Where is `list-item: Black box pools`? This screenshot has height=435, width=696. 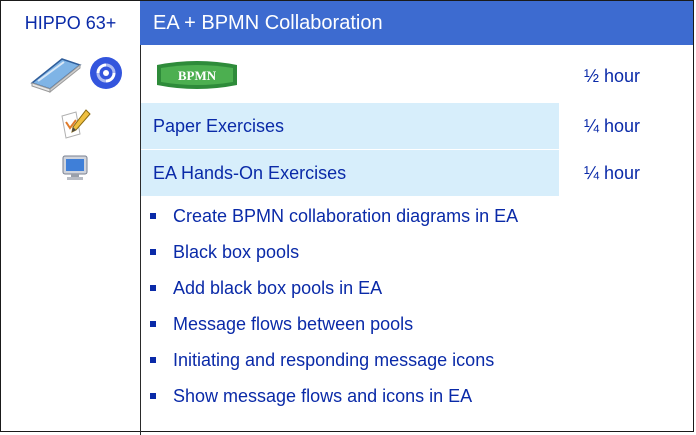 list-item: Black box pools is located at coordinates (334, 252).